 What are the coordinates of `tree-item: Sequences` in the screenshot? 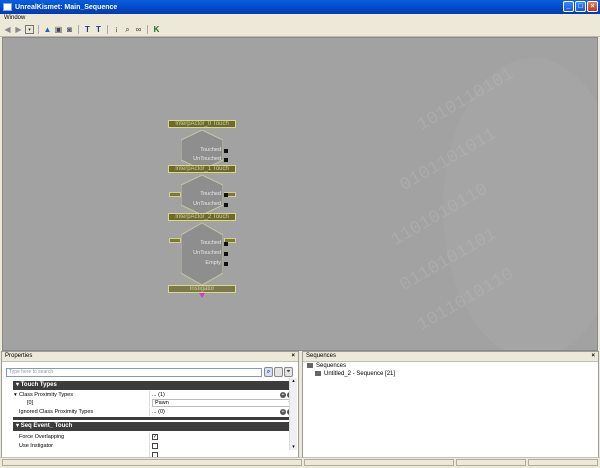 It's located at (326, 366).